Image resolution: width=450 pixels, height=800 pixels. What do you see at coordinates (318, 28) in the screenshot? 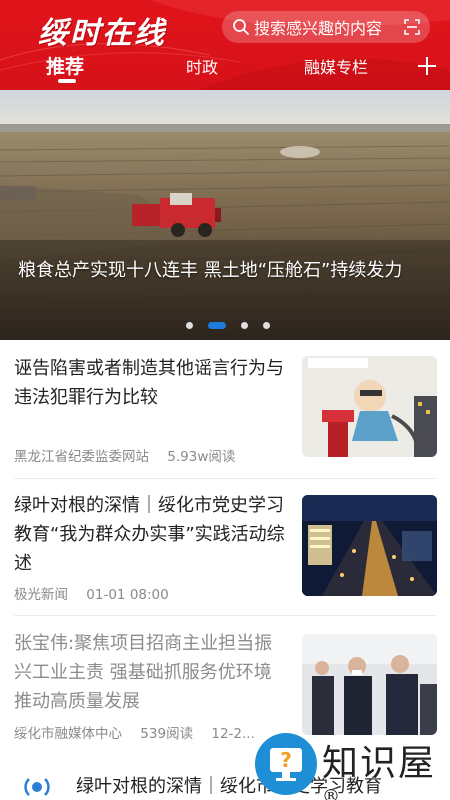
I see `search-placeholder: 搜索感兴趣的内容` at bounding box center [318, 28].